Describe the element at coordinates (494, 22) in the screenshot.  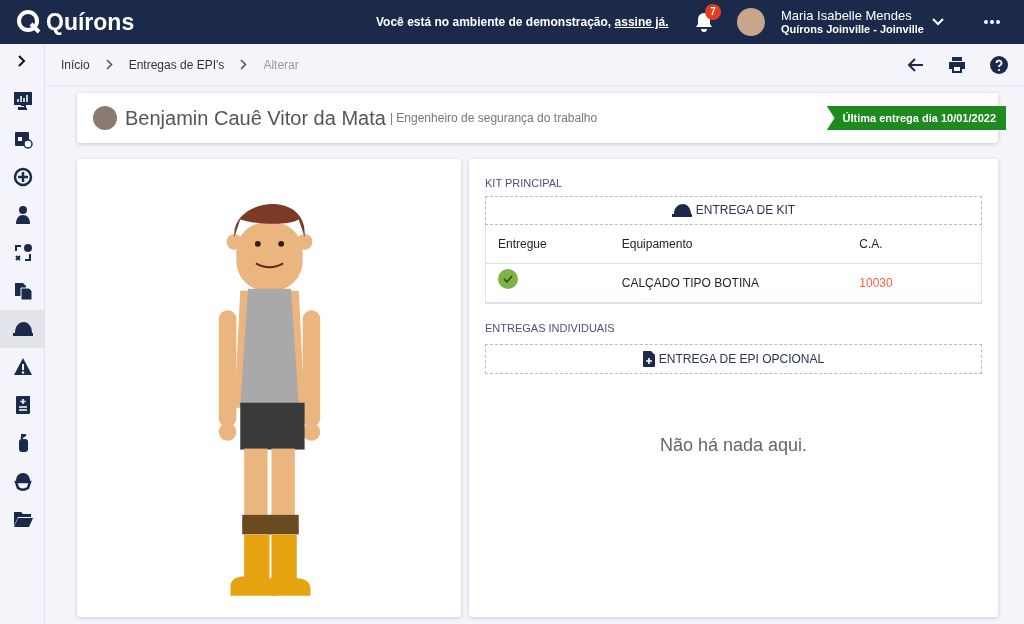
I see `demo-notice: Você está no ambiente de demonstração,` at that location.